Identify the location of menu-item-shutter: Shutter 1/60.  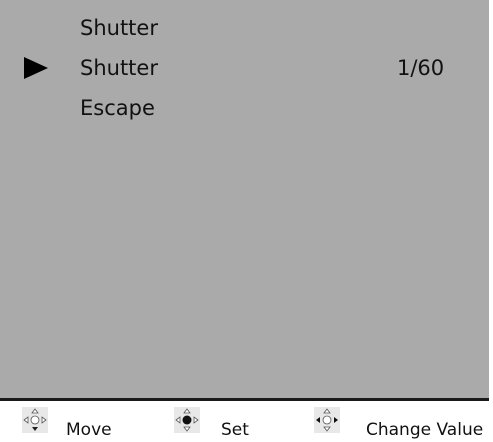
(244, 68).